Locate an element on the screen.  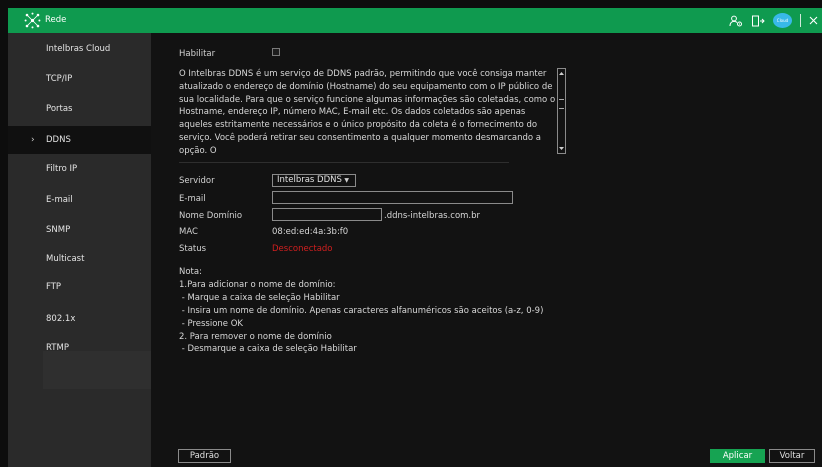
title-bar-separator is located at coordinates (800, 20).